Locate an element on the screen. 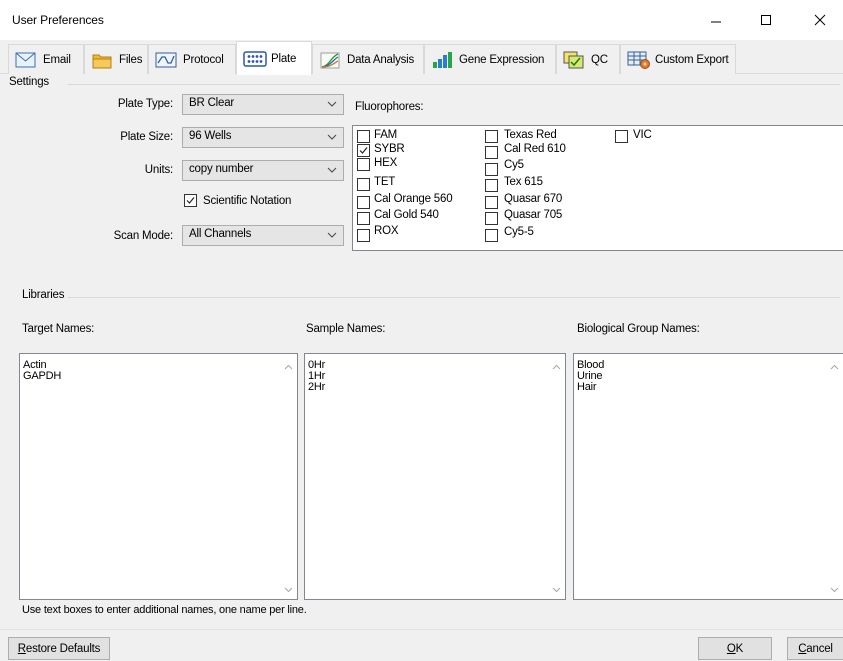 The image size is (843, 661). sample-names-textbox: 0Hr 1Hr 2Hr is located at coordinates (435, 476).